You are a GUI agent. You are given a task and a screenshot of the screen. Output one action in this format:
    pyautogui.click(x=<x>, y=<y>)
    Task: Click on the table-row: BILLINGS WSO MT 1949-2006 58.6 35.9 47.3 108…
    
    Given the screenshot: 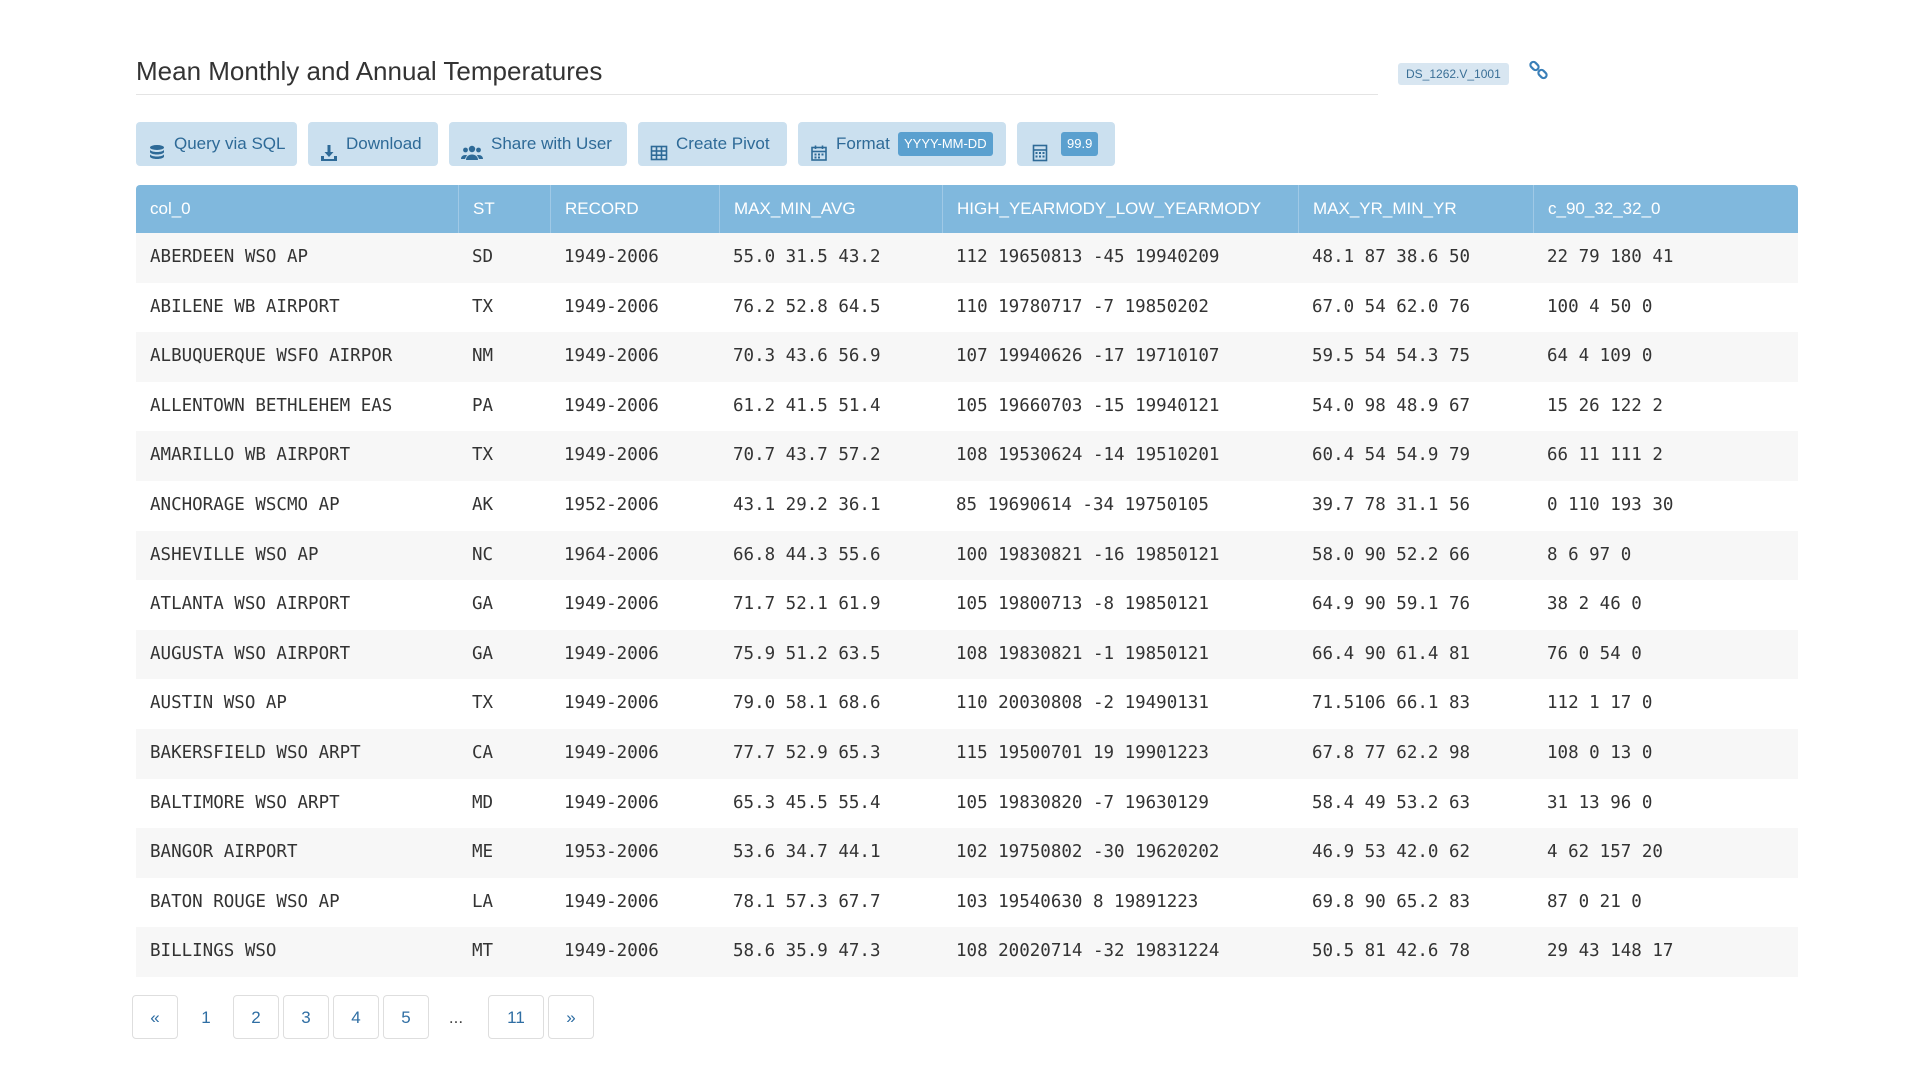 What is the action you would take?
    pyautogui.click(x=967, y=952)
    